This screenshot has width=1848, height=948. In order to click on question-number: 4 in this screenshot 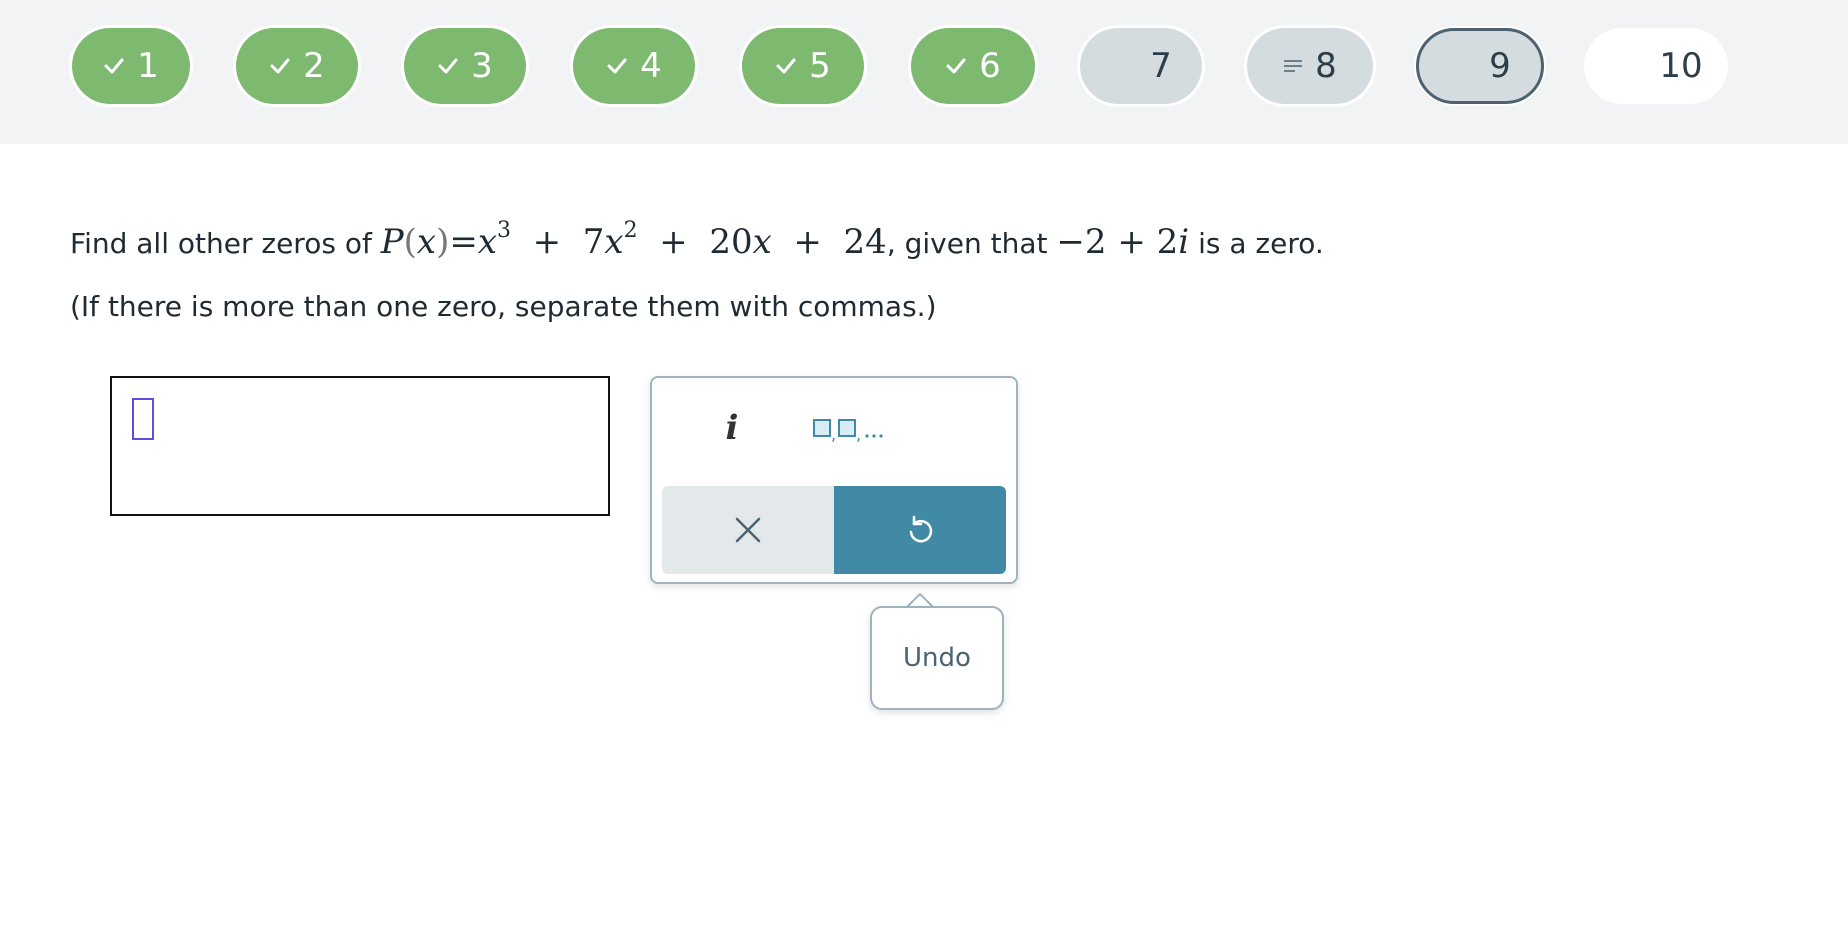, I will do `click(651, 66)`.